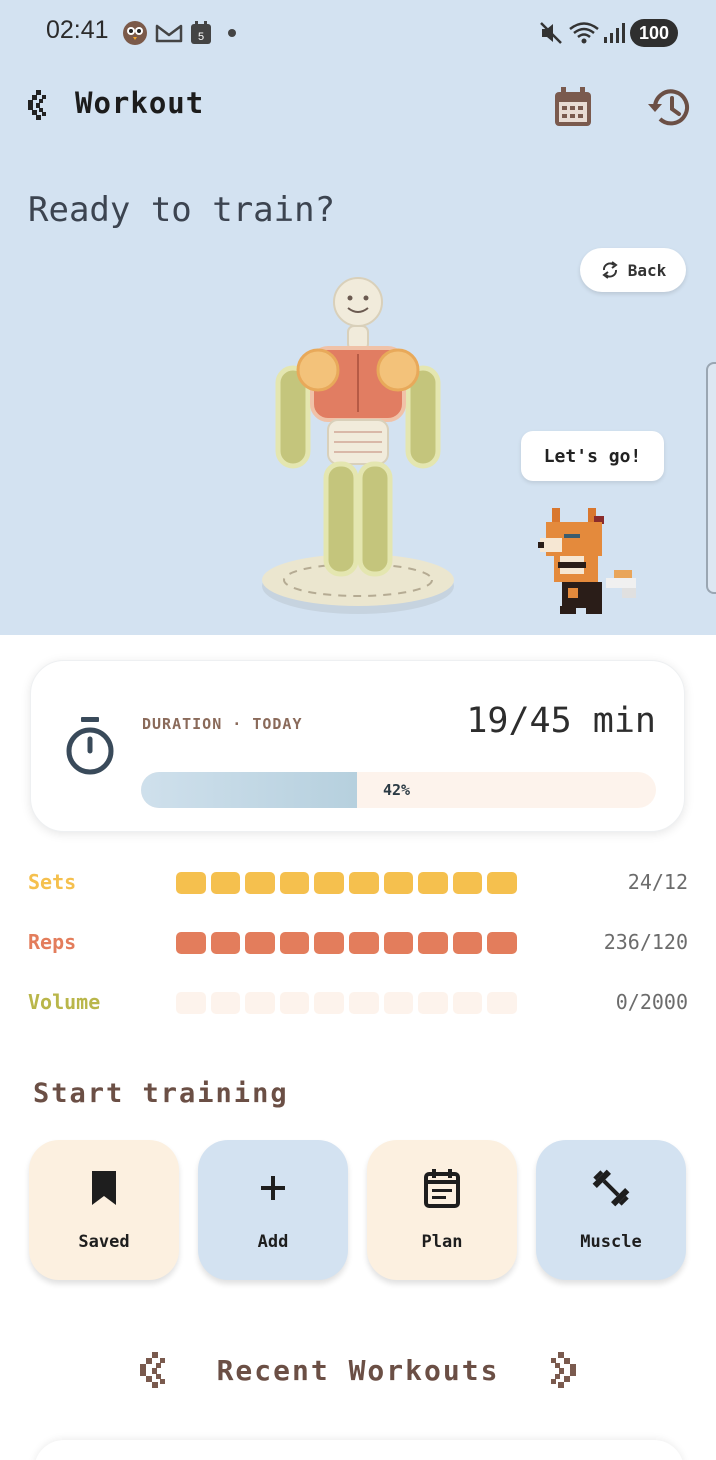 The image size is (716, 1460). Describe the element at coordinates (592, 456) in the screenshot. I see `speech-bubble: Let's go!` at that location.